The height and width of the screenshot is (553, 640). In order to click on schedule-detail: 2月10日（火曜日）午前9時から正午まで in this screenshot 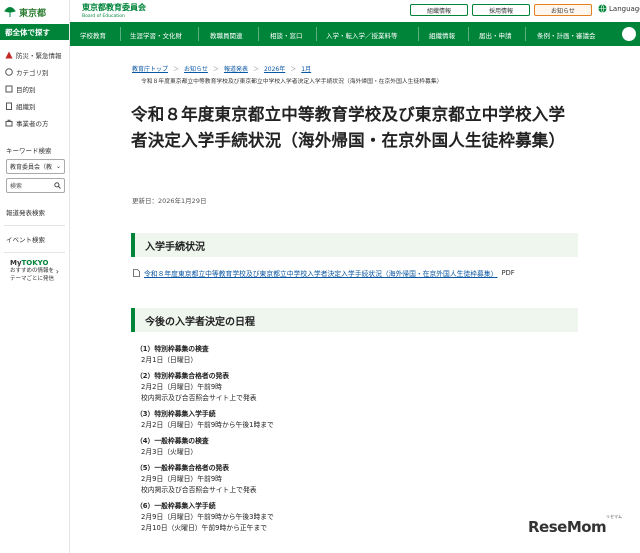, I will do `click(204, 528)`.